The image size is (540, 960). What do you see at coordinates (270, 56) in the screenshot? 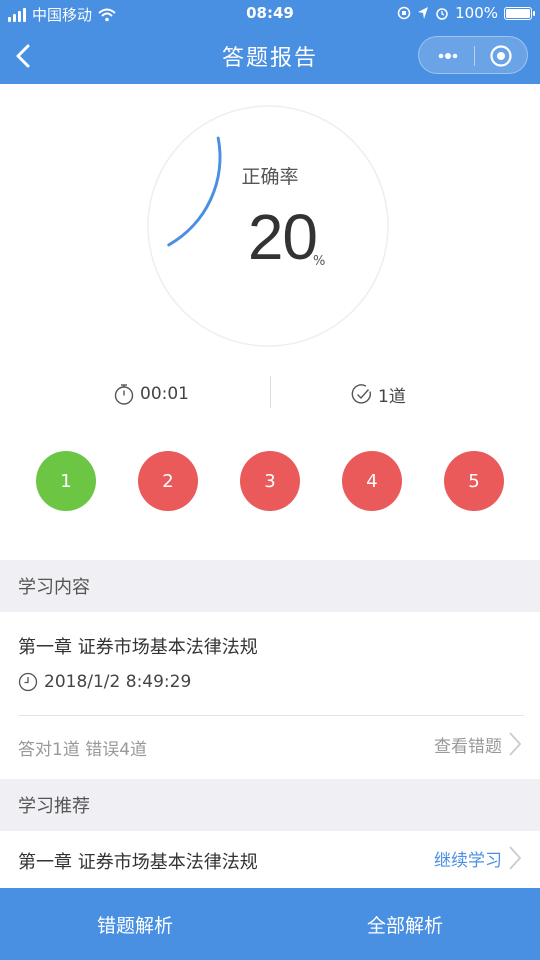
I see `nav-bar: 答题报告` at bounding box center [270, 56].